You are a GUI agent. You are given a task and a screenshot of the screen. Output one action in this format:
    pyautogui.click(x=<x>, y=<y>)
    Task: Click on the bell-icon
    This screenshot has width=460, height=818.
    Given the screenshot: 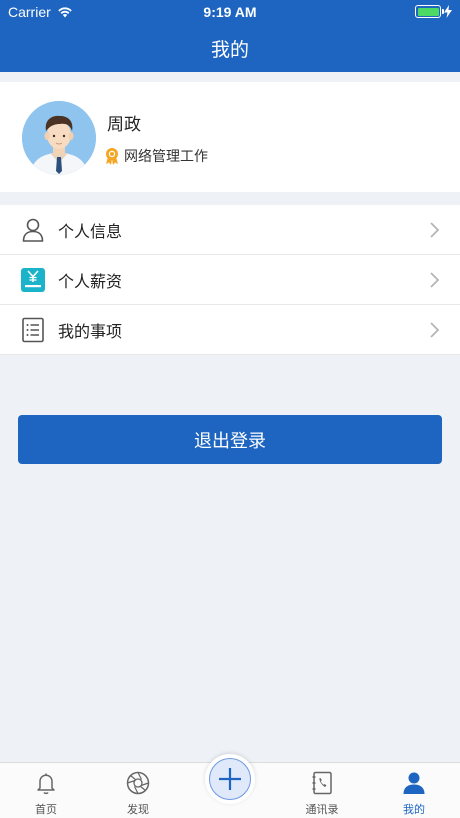 What is the action you would take?
    pyautogui.click(x=46, y=784)
    